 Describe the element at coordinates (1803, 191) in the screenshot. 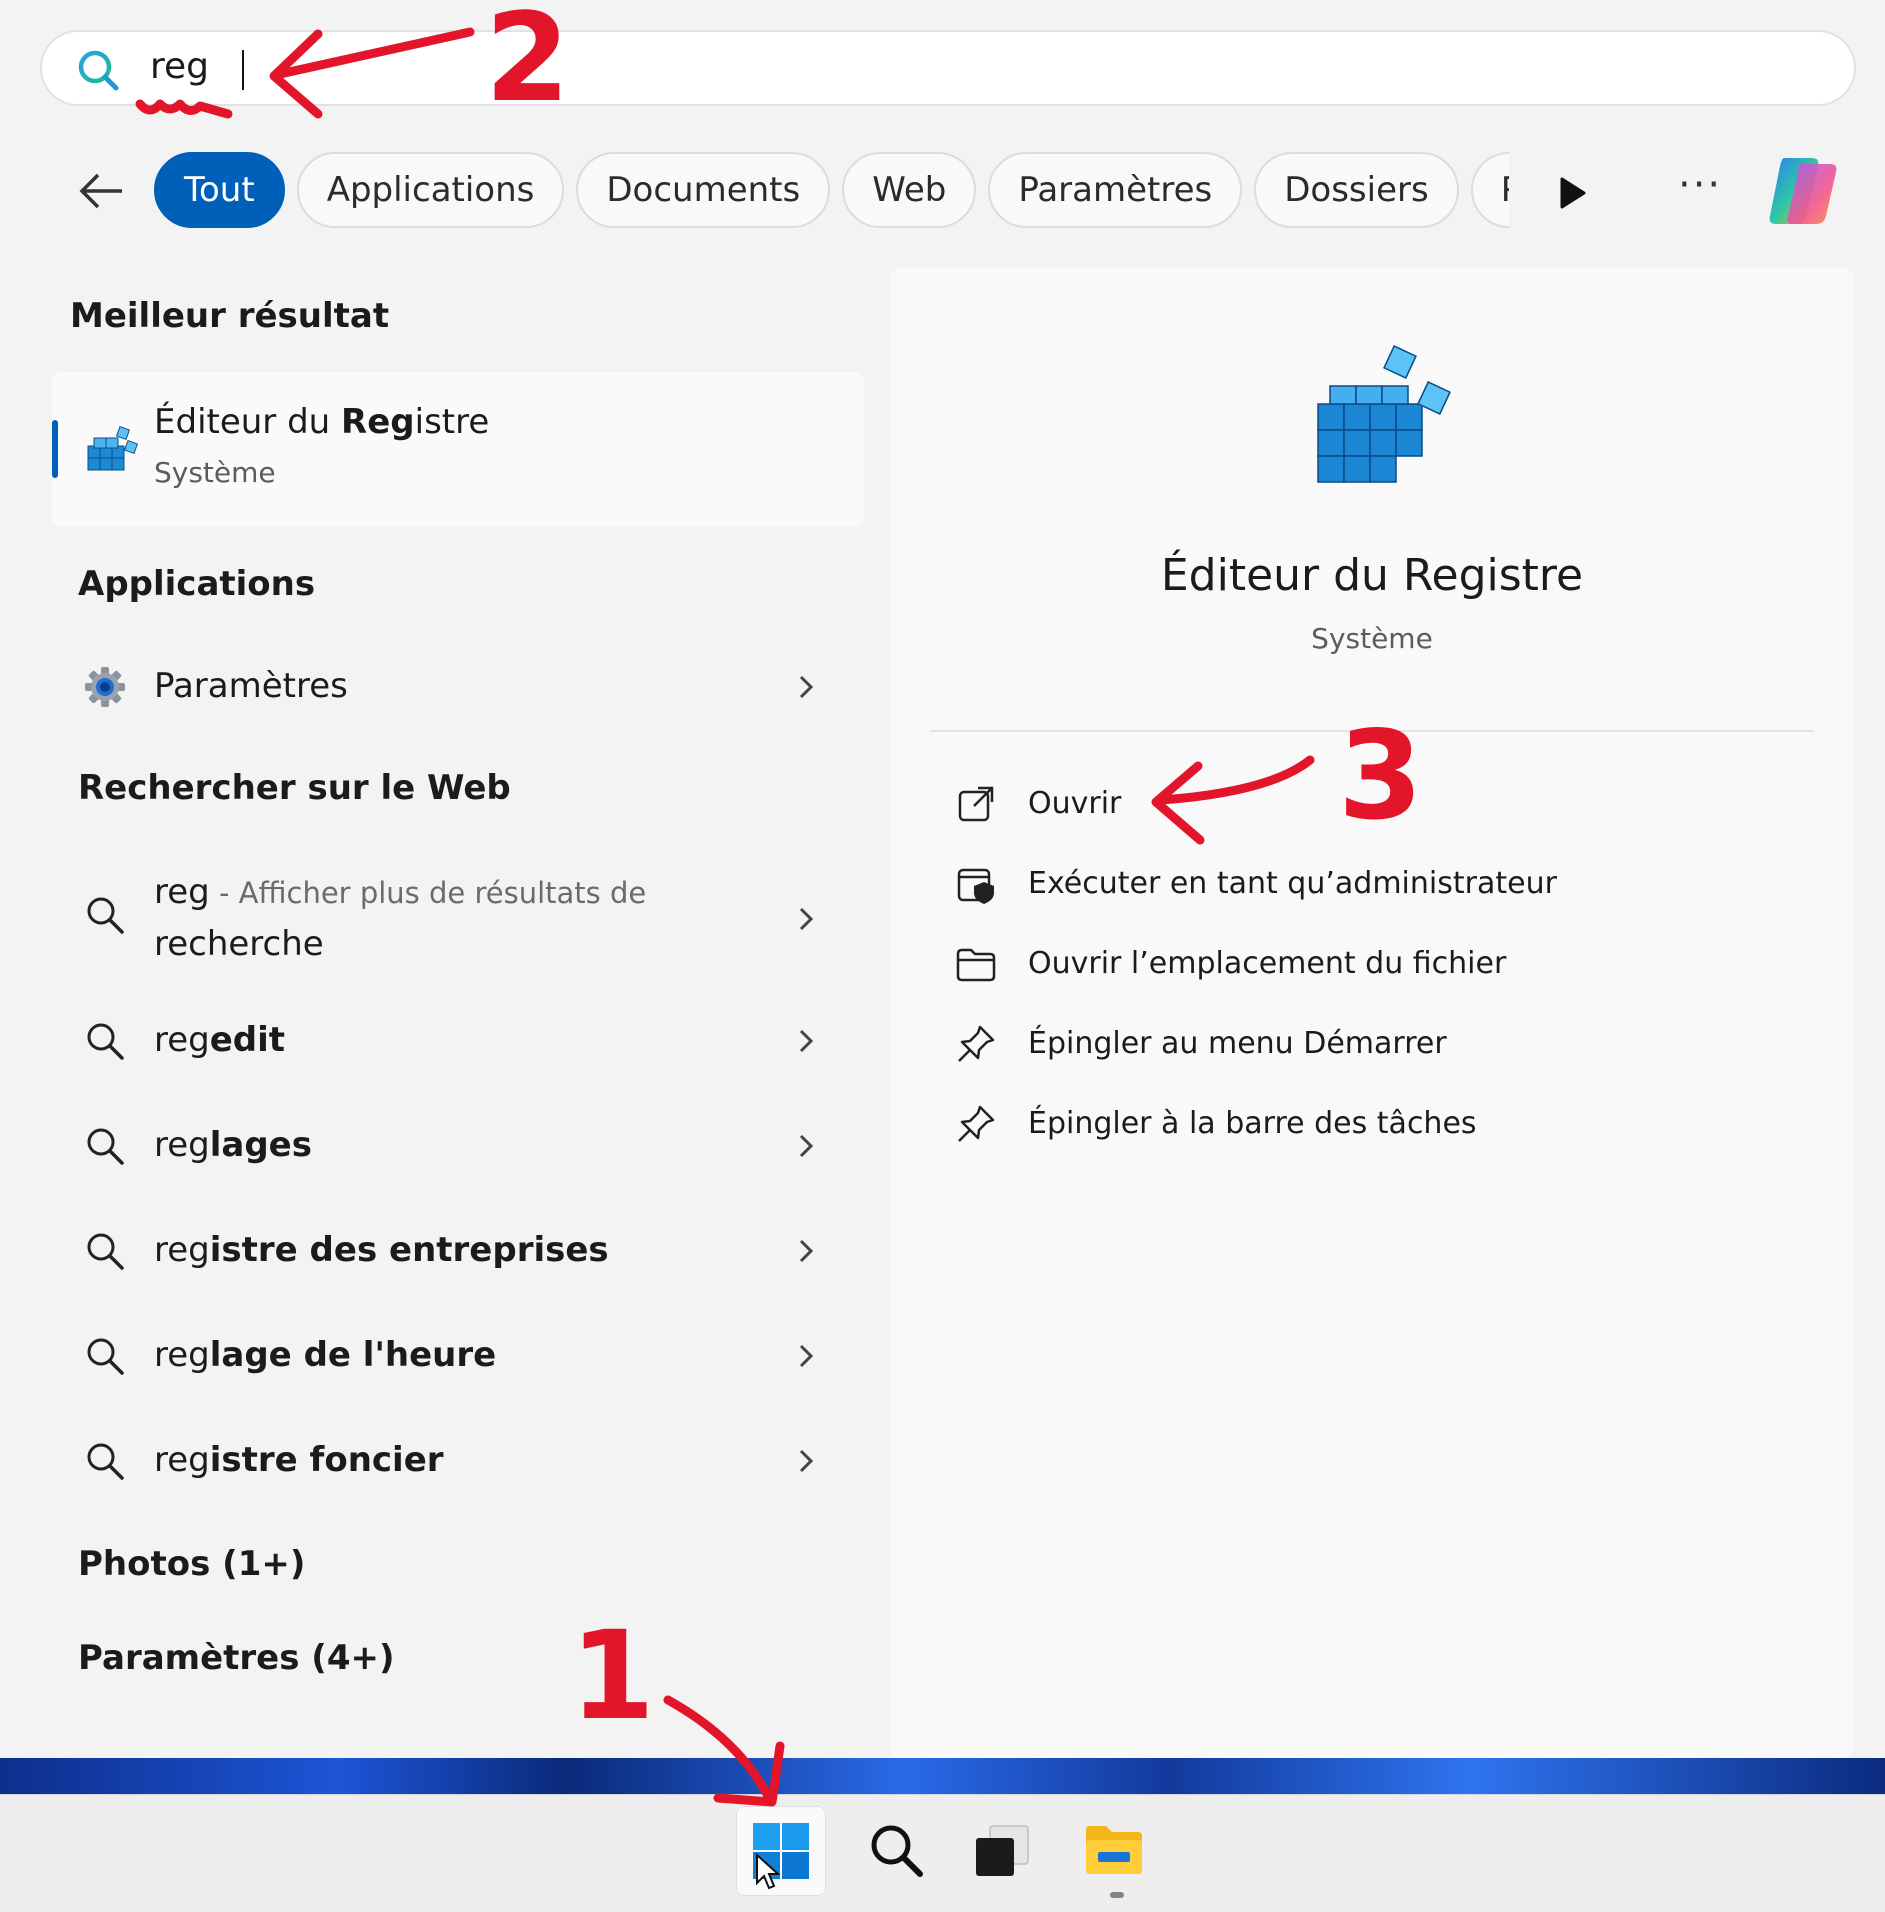

I see `copilot-icon` at that location.